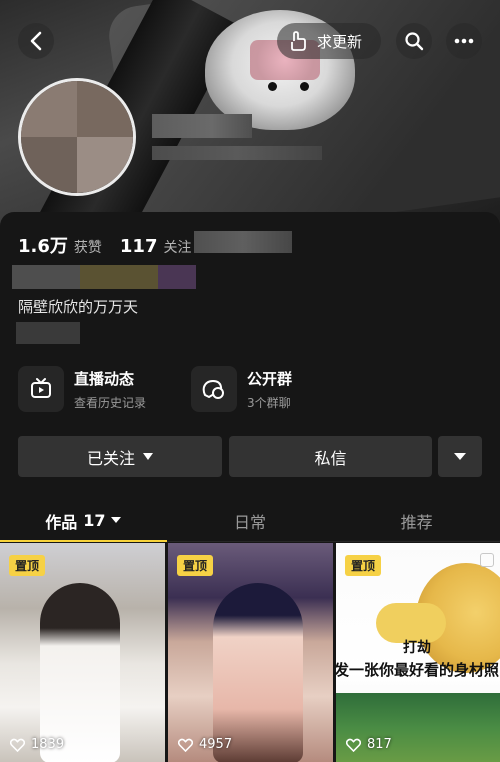 The width and height of the screenshot is (500, 762). I want to click on video-likes-count: 817, so click(379, 744).